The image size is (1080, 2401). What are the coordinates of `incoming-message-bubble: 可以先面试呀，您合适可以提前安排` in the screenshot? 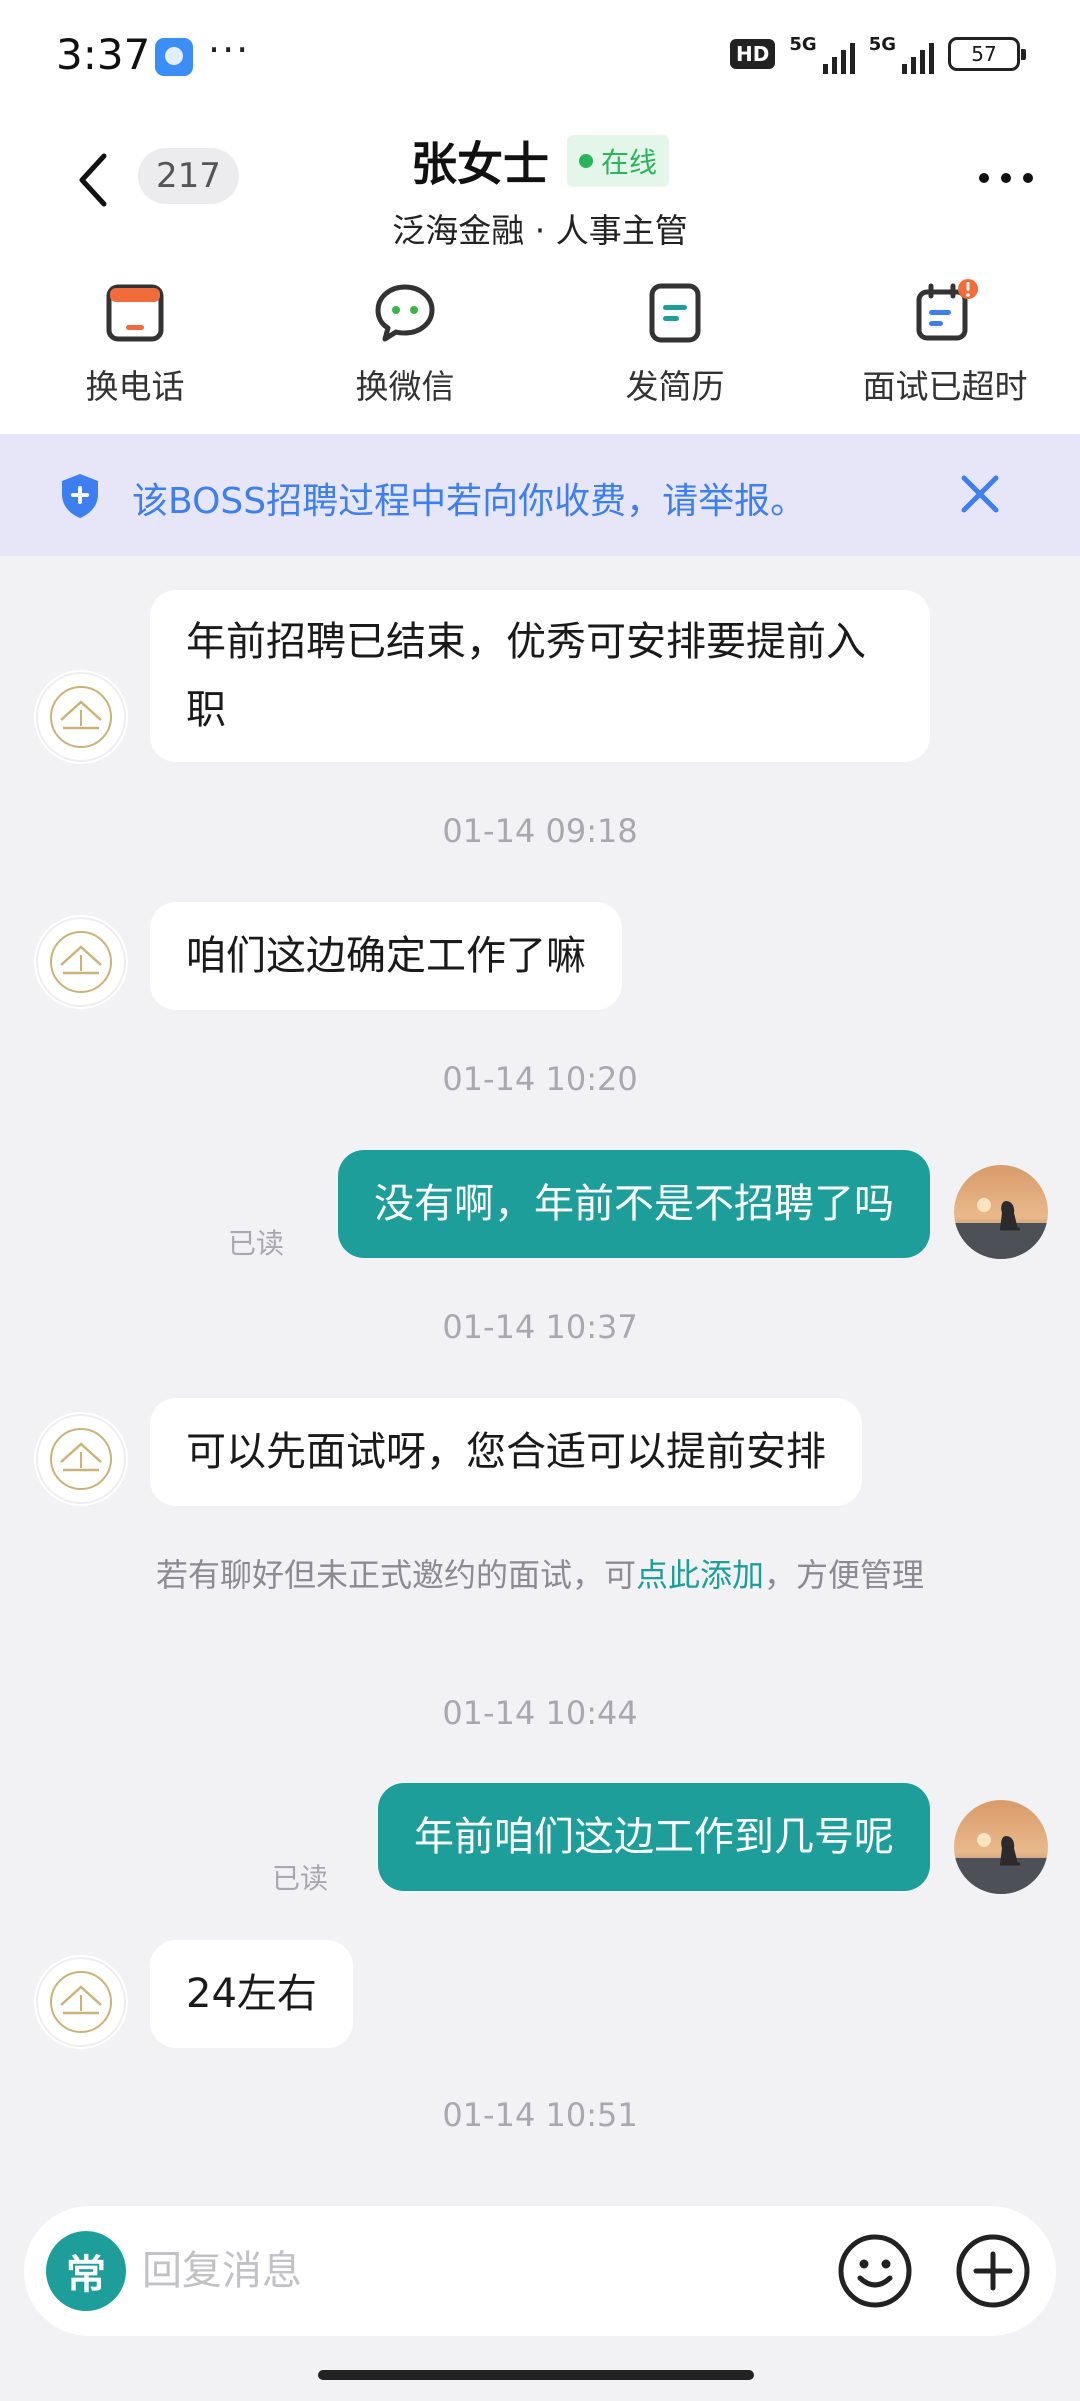 It's located at (506, 1452).